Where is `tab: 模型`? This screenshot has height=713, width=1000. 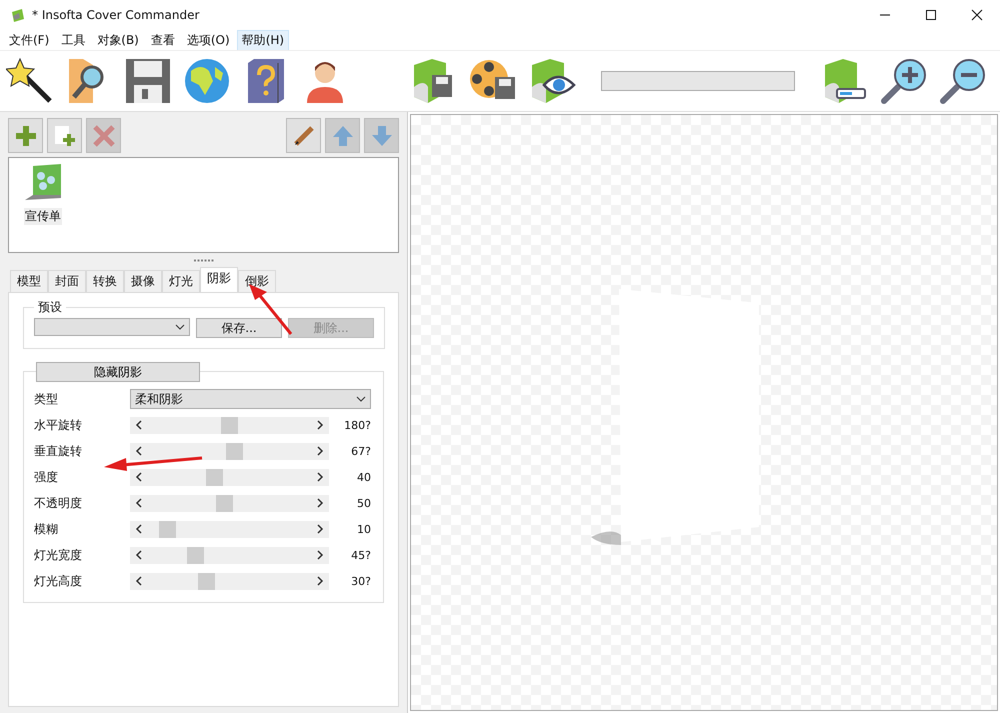
tab: 模型 is located at coordinates (29, 281).